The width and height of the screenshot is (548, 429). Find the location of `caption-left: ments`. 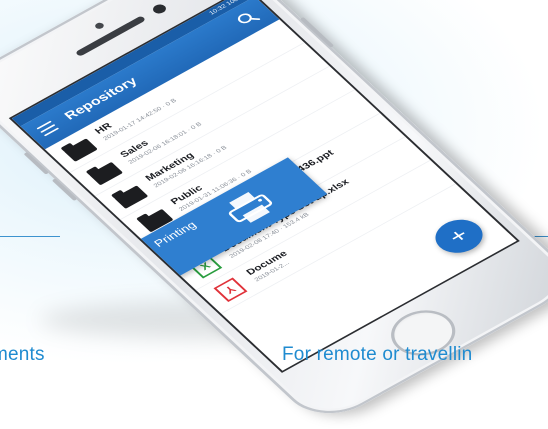

caption-left: ments is located at coordinates (22, 354).